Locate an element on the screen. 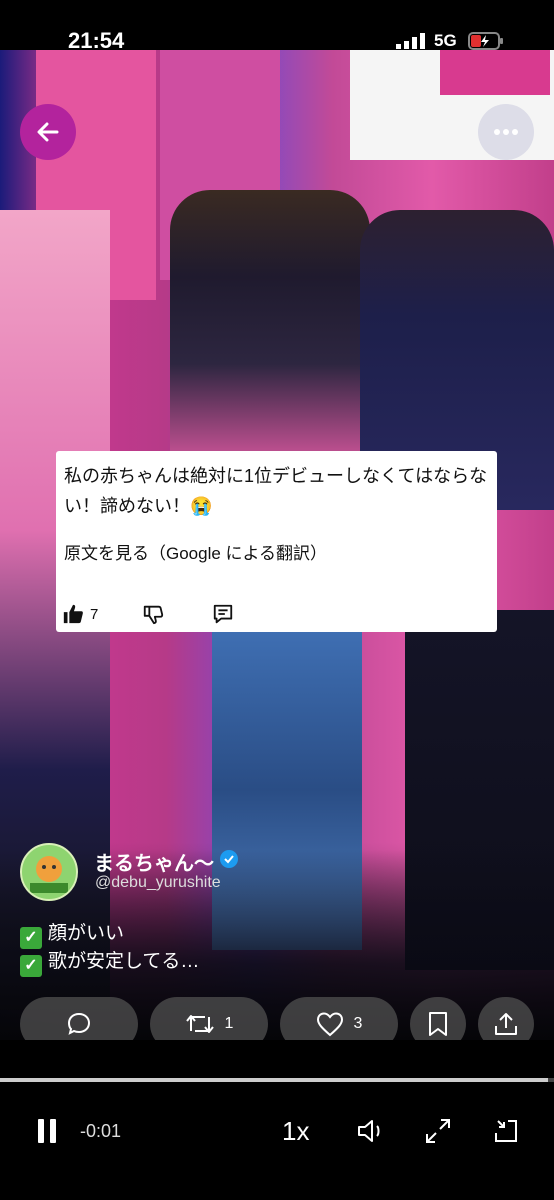 Image resolution: width=554 pixels, height=1200 pixels. avatar is located at coordinates (49, 872).